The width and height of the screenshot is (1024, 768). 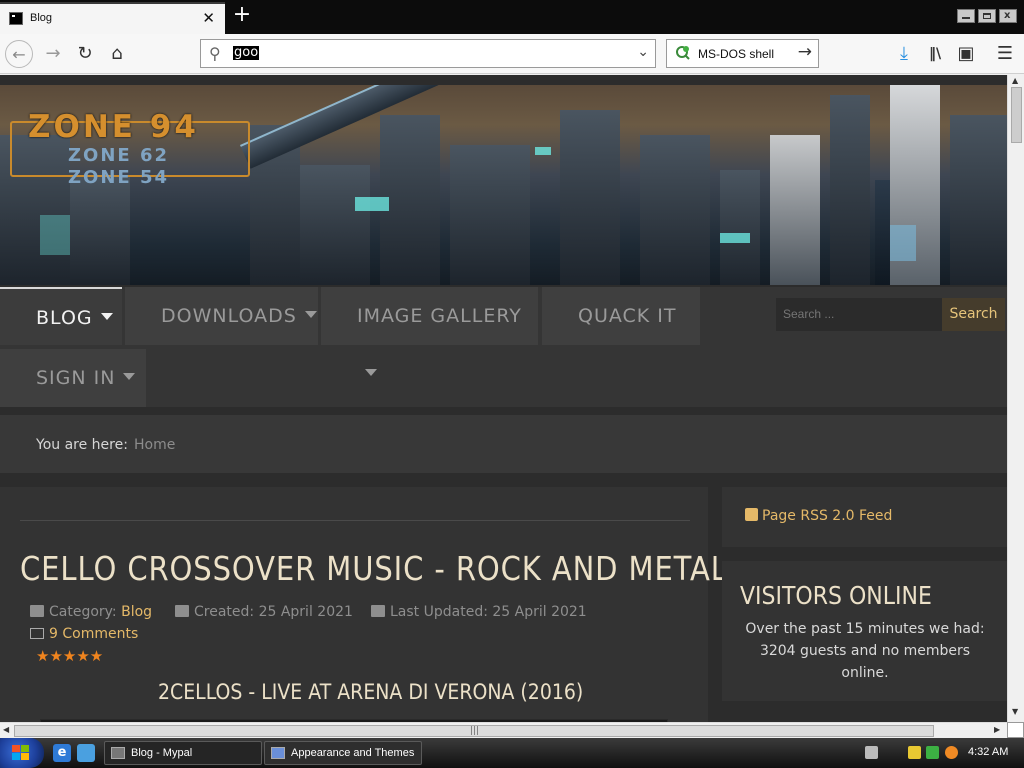 I want to click on navigation-toolbar: ← → ↻ ⌂ ⚲ goo ⌄ MS-DOS shell → ⤓ ‖\ ▣ ☰, so click(x=512, y=54).